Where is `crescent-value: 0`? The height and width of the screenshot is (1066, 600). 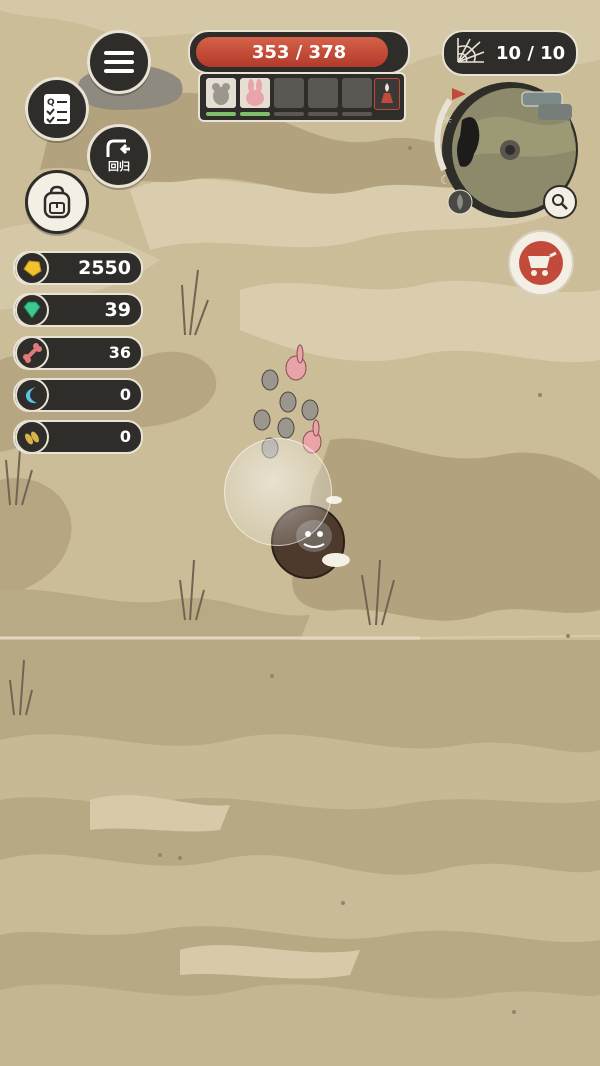 crescent-value: 0 is located at coordinates (125, 394).